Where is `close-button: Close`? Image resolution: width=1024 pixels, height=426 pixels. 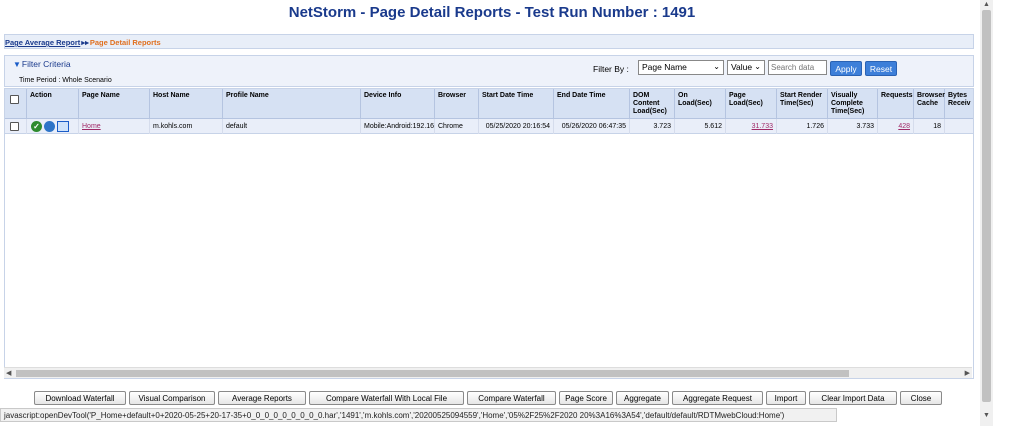
close-button: Close is located at coordinates (921, 398).